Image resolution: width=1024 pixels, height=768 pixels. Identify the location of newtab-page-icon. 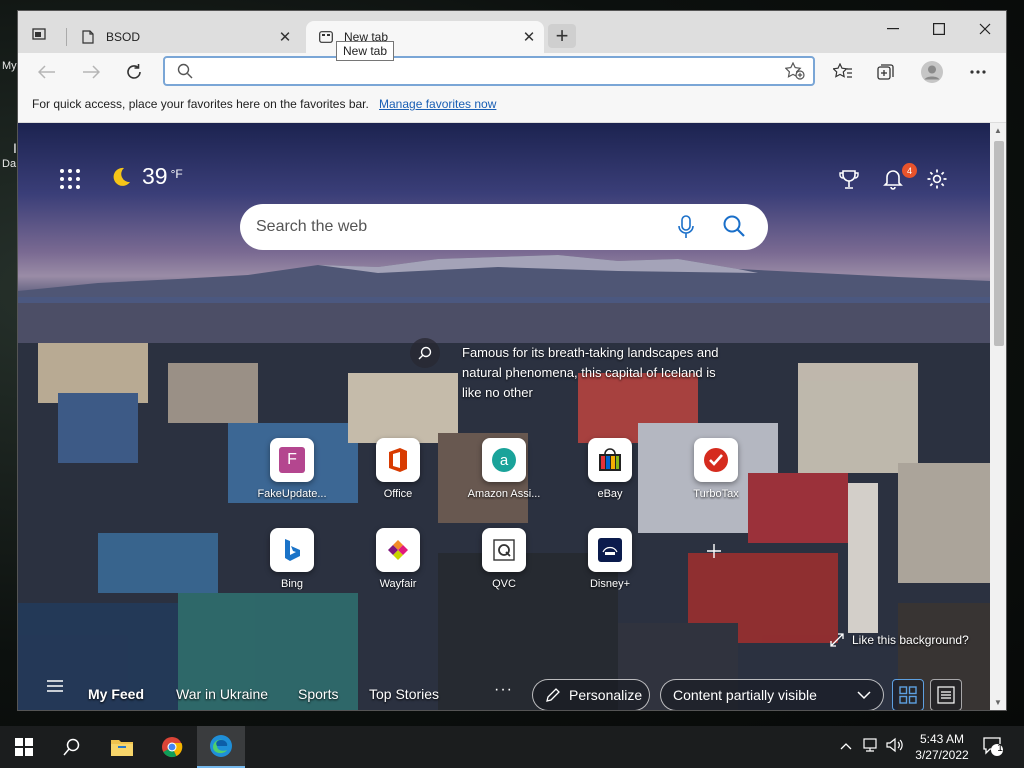
(326, 37).